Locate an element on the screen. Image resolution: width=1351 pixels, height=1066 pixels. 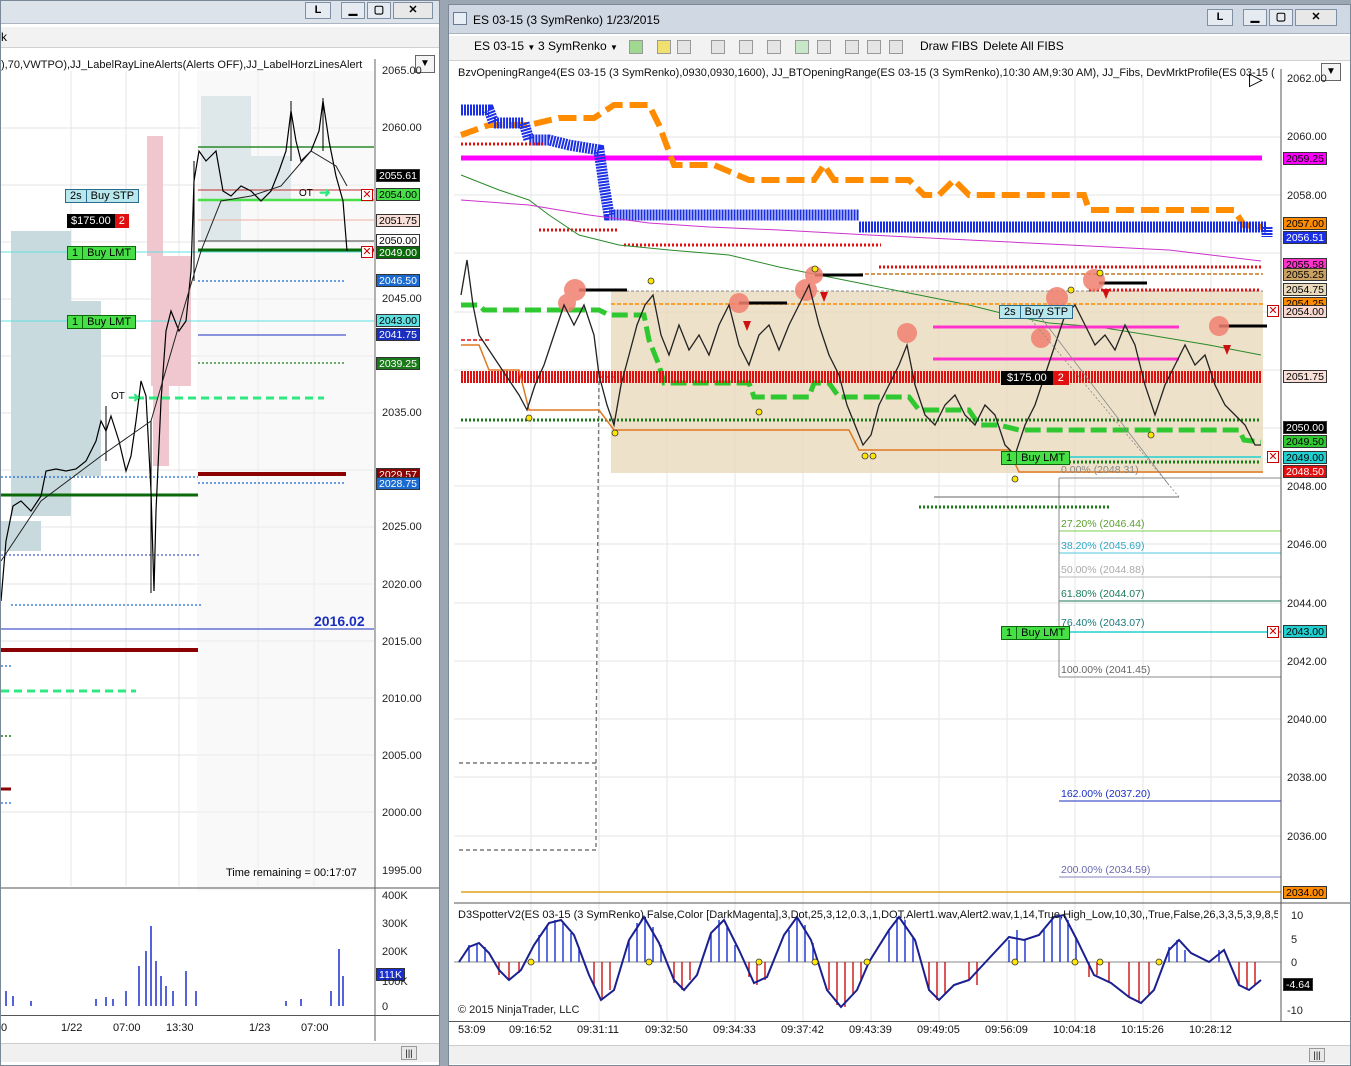
copyright: © 2015 NinjaTrader, LLC is located at coordinates (519, 1010).